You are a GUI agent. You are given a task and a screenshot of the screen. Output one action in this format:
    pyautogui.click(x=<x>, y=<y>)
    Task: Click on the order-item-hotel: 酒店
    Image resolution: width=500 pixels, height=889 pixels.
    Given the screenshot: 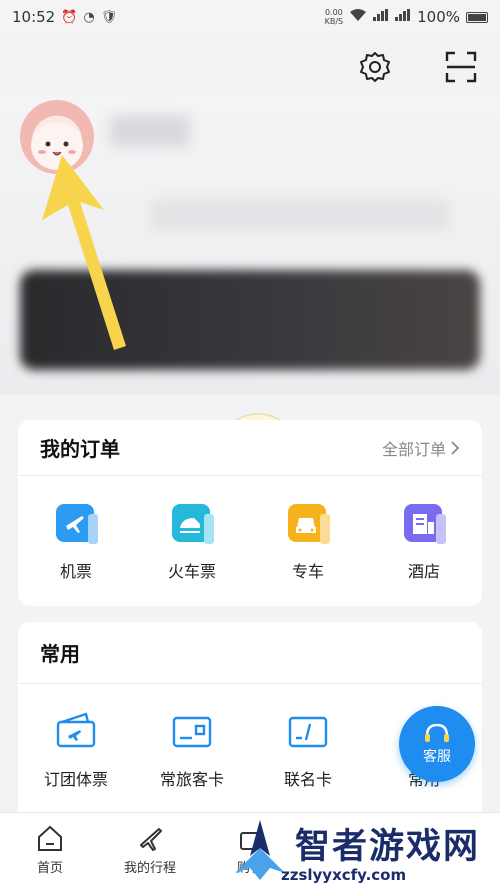 What is the action you would take?
    pyautogui.click(x=424, y=541)
    